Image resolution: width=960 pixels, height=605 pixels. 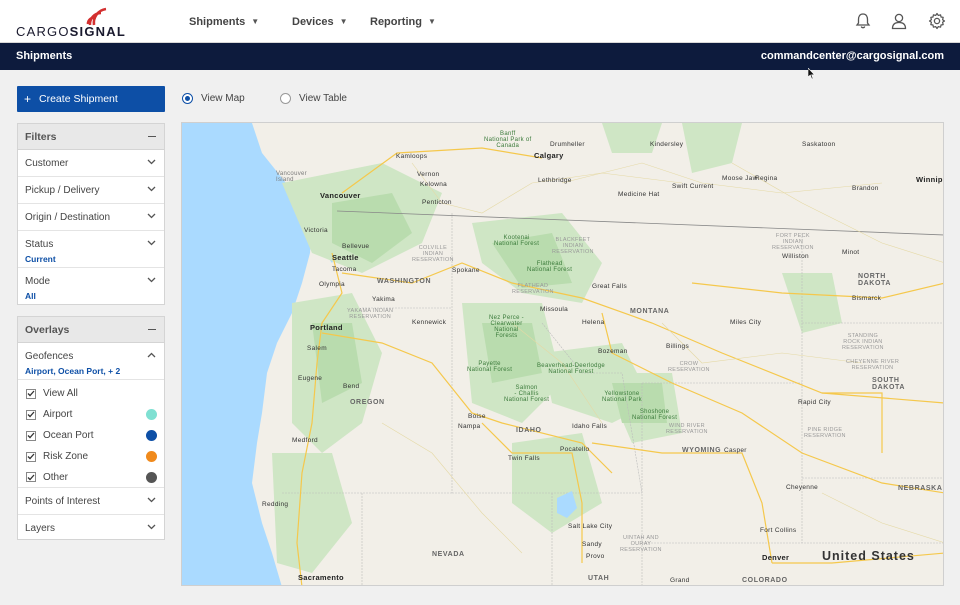 What do you see at coordinates (68, 435) in the screenshot?
I see `overlay-label: Ocean Port` at bounding box center [68, 435].